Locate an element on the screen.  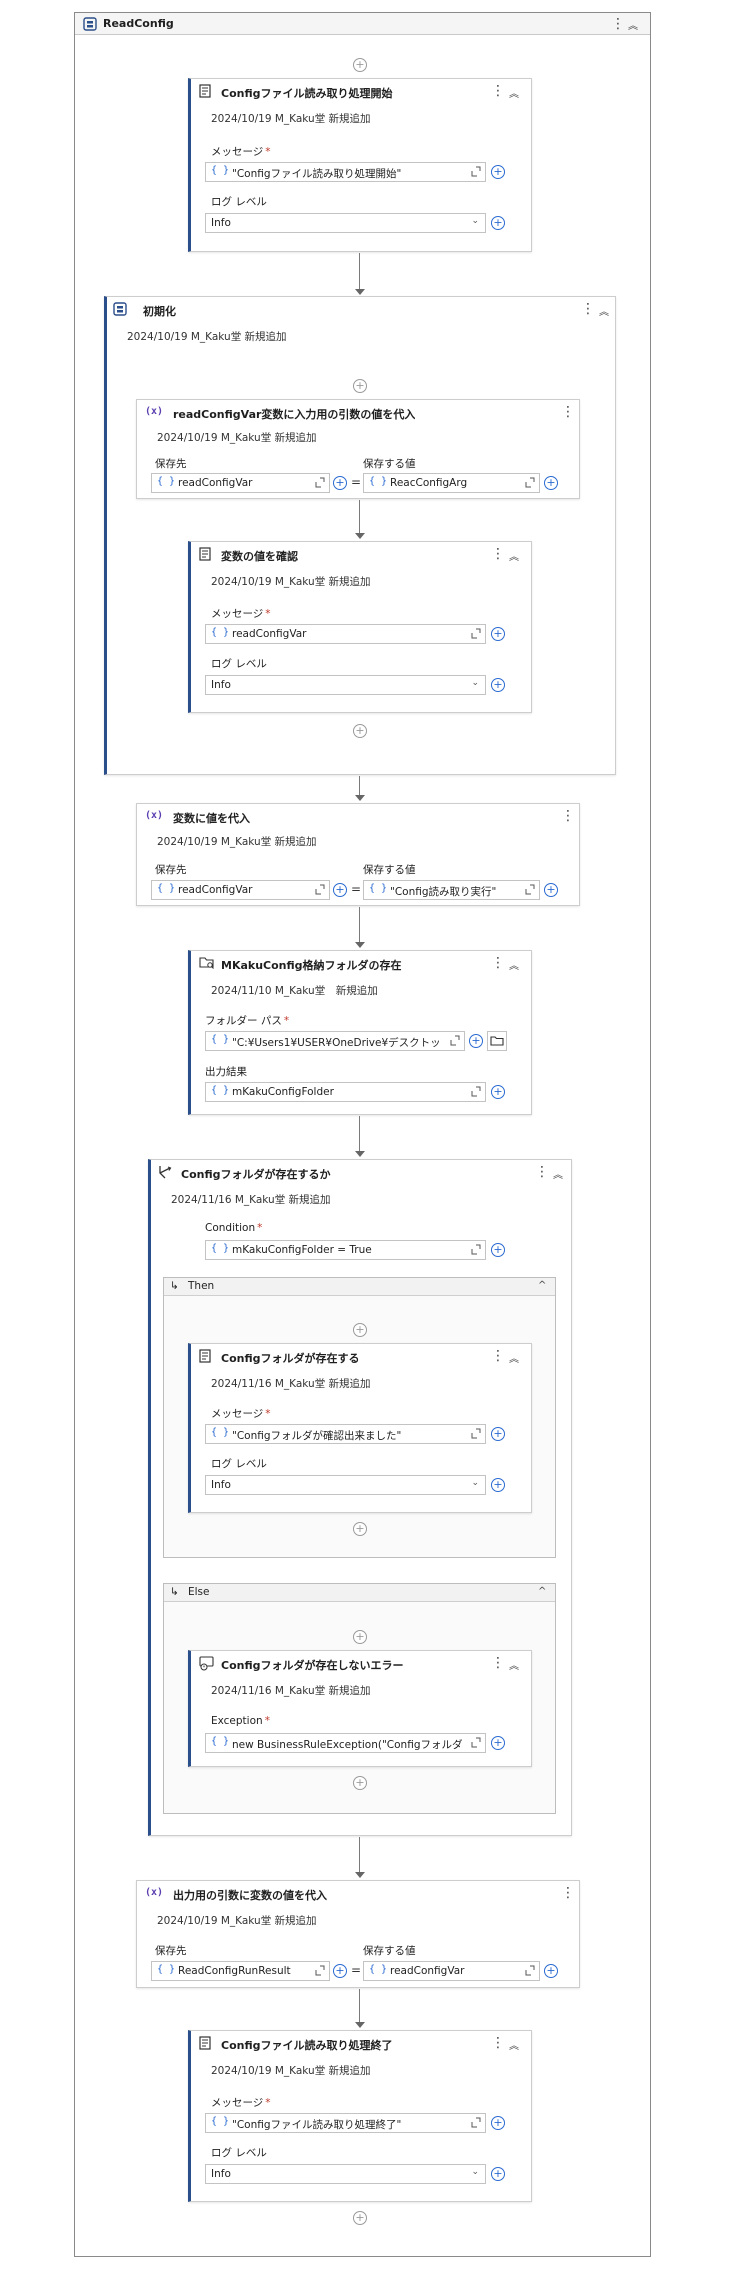
message-field: { } "Configファイル読み取り処理終了" is located at coordinates (345, 2123).